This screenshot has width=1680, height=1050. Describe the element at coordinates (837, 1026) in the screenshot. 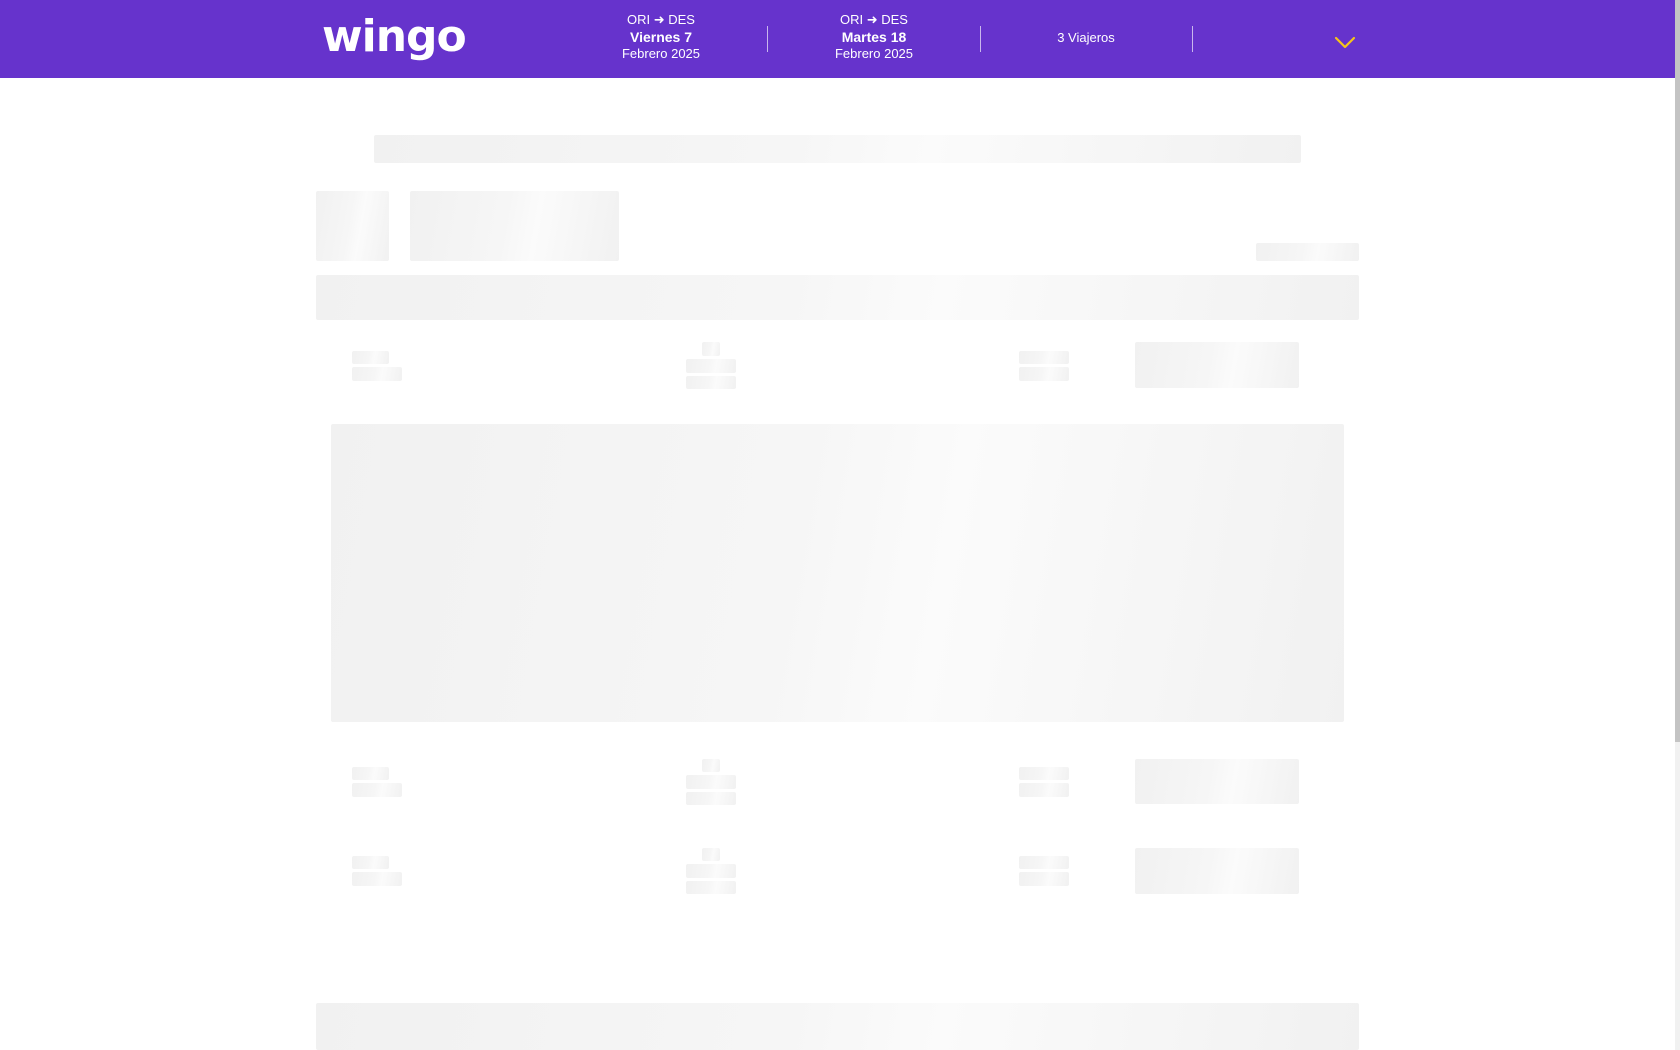

I see `skeleton-footer-block` at that location.